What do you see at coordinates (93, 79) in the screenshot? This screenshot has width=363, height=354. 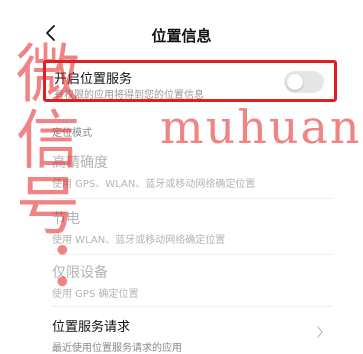 I see `location-service-label: 开启位置服务` at bounding box center [93, 79].